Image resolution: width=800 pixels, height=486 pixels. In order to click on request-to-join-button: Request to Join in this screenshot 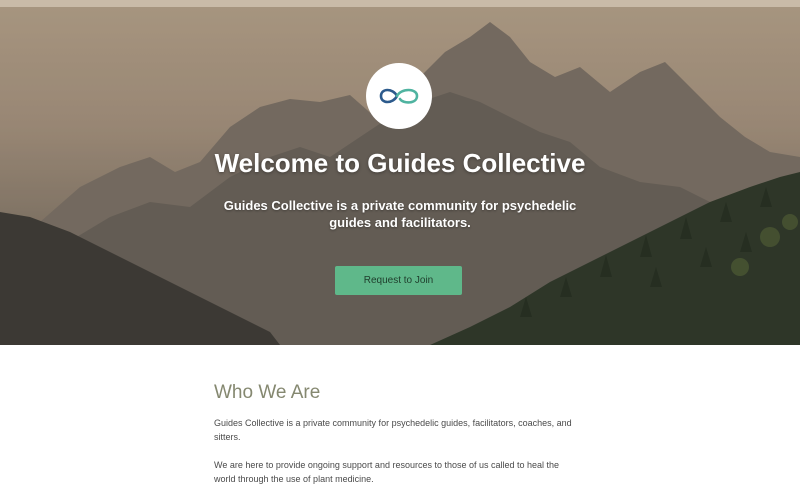, I will do `click(398, 280)`.